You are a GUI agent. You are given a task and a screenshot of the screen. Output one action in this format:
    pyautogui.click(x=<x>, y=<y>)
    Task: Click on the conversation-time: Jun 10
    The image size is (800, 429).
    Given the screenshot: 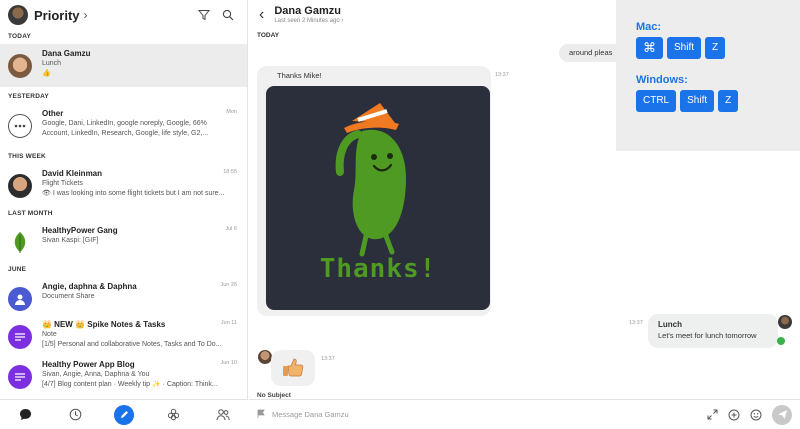 What is the action you would take?
    pyautogui.click(x=228, y=363)
    